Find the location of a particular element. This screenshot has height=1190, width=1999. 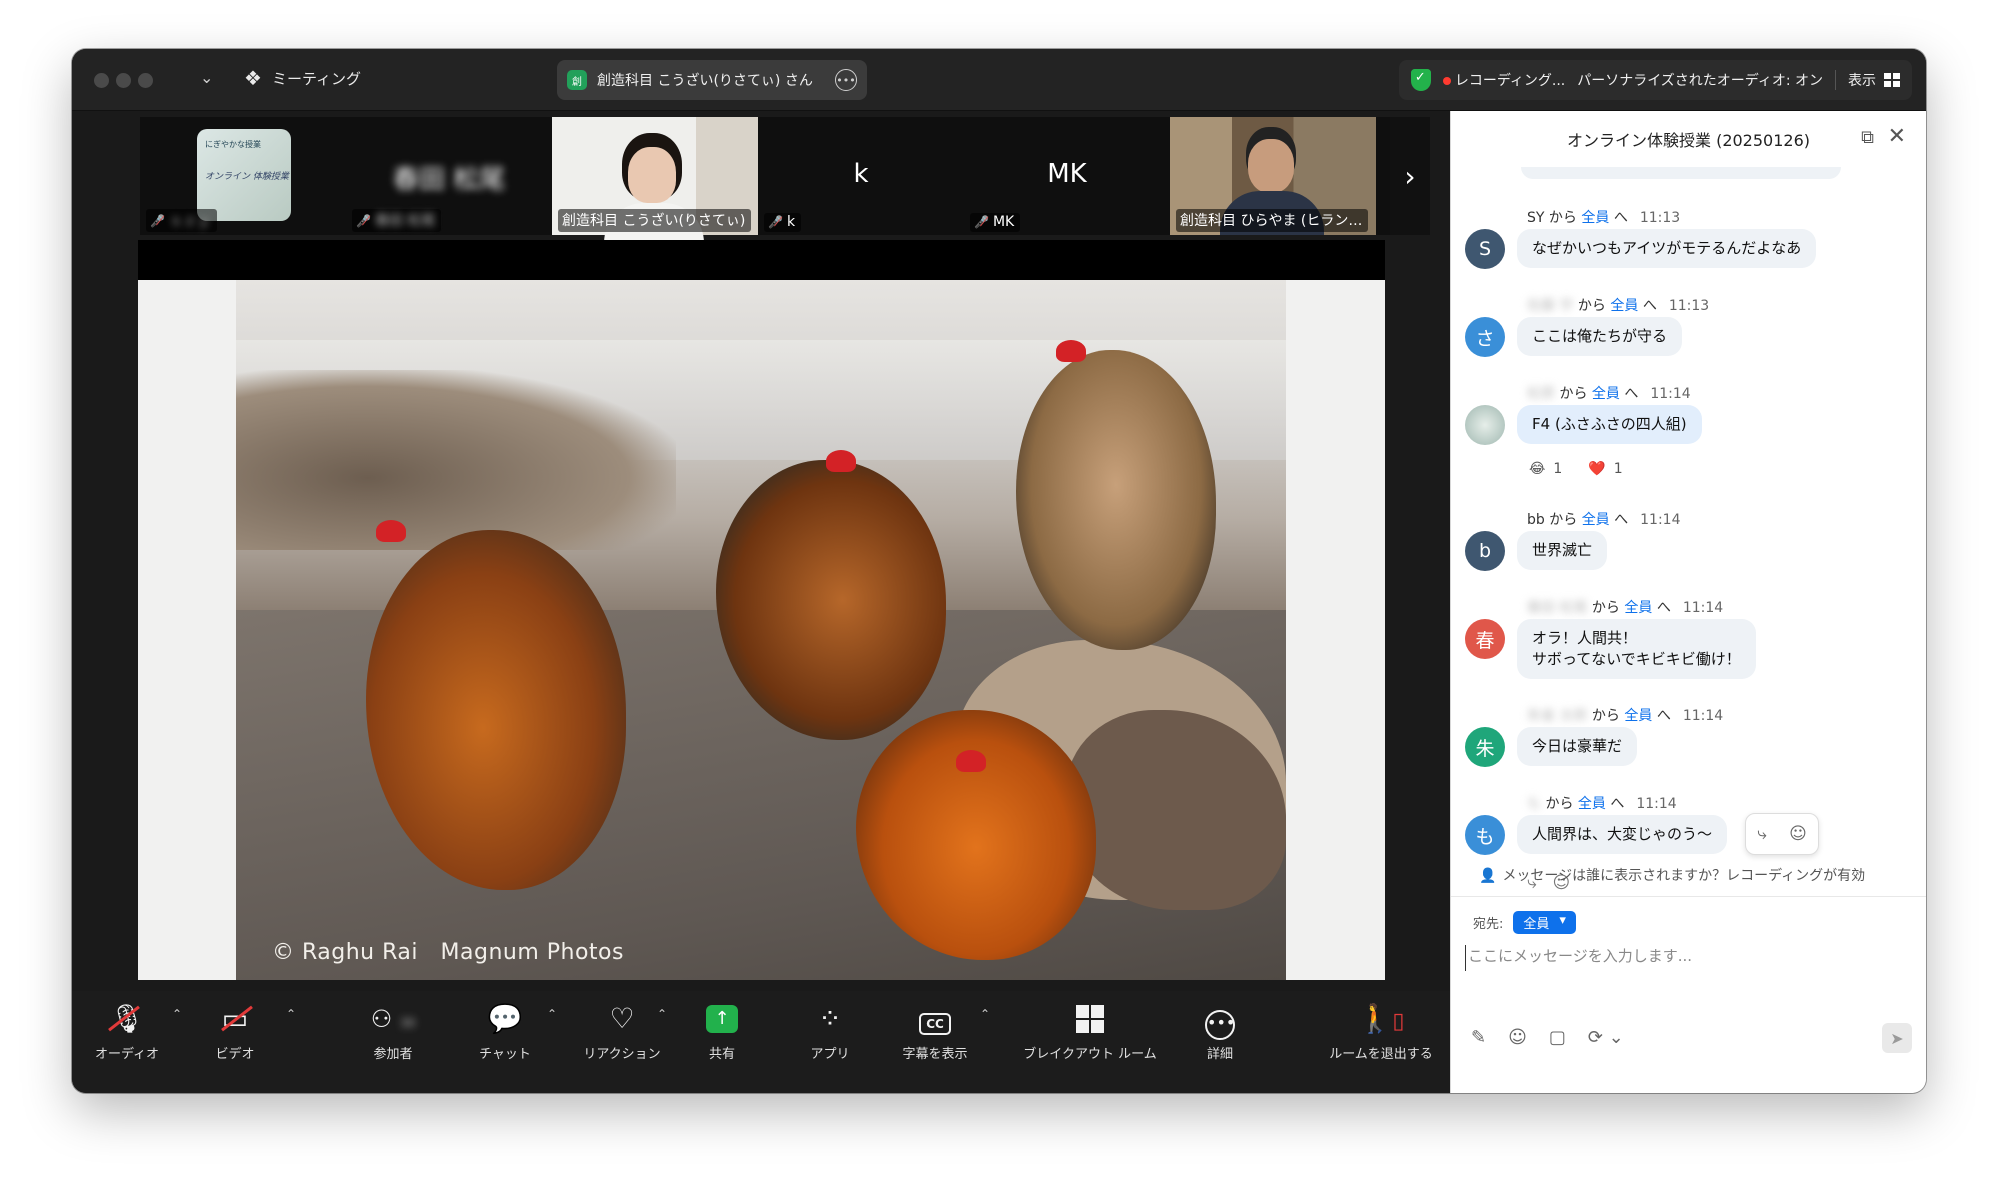

previous-message-bubble is located at coordinates (1681, 173).